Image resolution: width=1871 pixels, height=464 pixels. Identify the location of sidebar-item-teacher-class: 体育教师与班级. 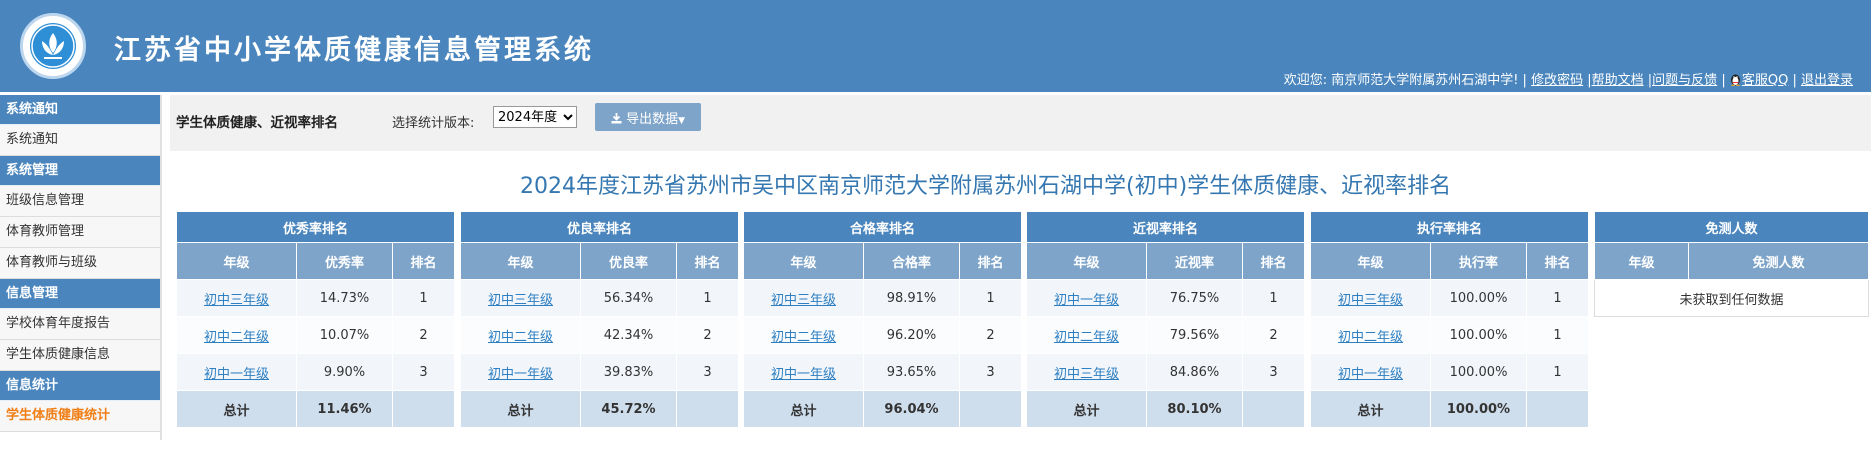
(80, 263).